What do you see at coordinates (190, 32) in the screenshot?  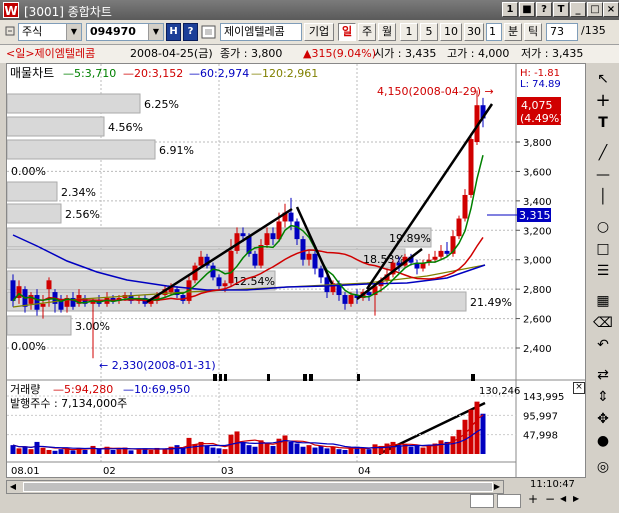 I see `search-help-button: ?` at bounding box center [190, 32].